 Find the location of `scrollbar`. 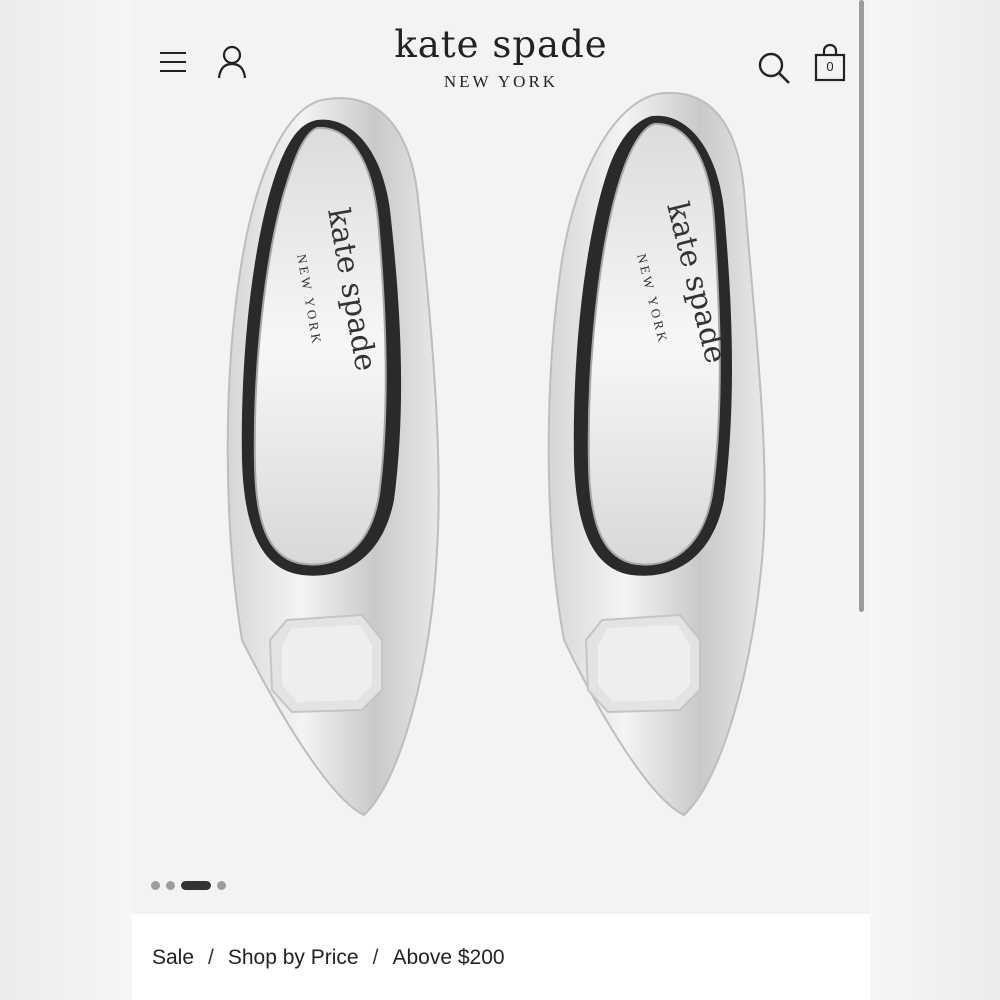

scrollbar is located at coordinates (861, 306).